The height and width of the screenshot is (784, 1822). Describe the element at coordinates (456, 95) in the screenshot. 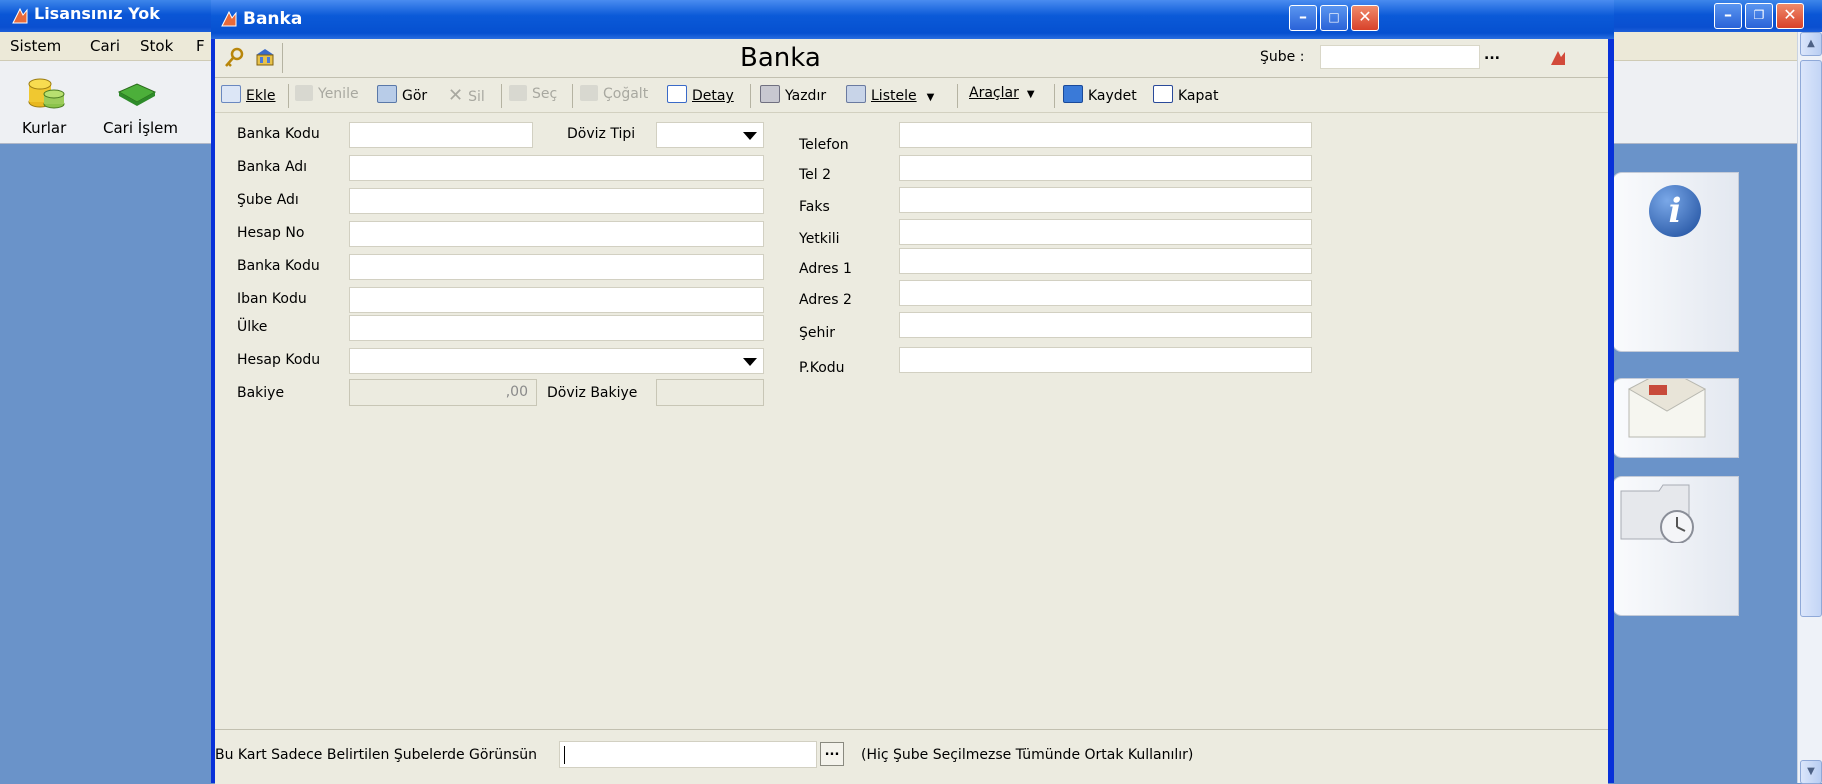

I see `delete-x-icon: ✕` at that location.